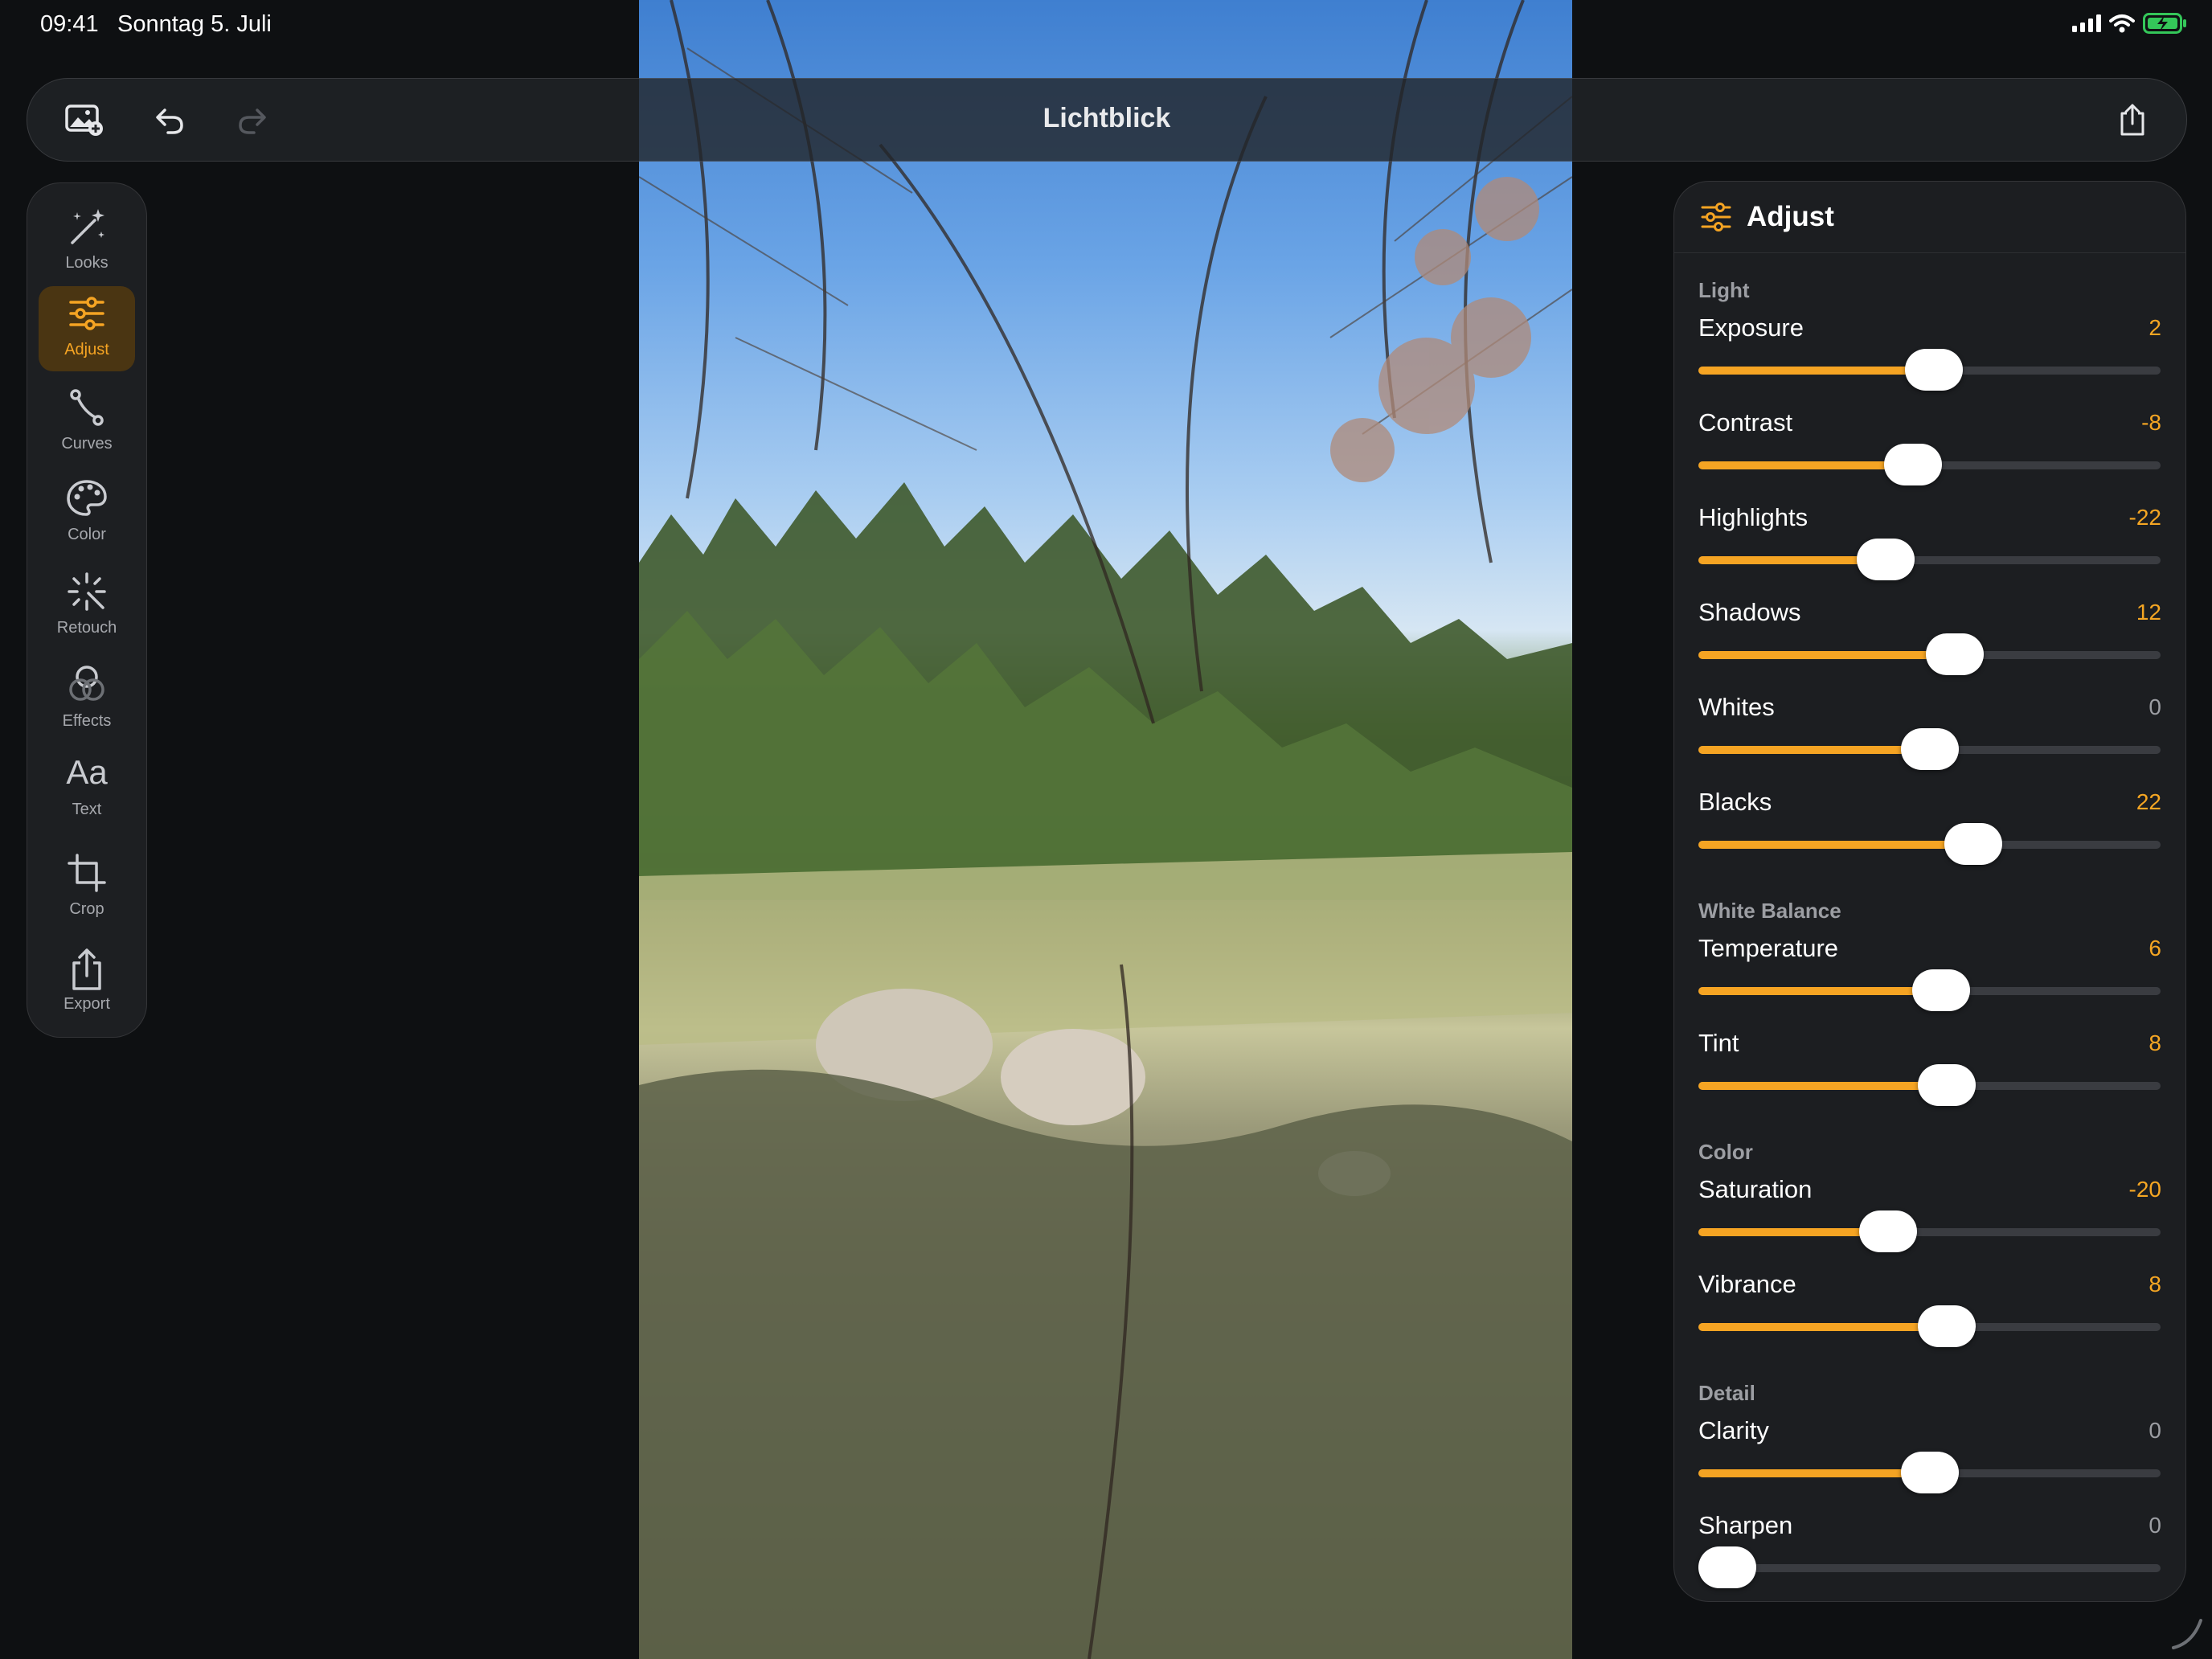  What do you see at coordinates (1929, 217) in the screenshot?
I see `panel-header: Adjust` at bounding box center [1929, 217].